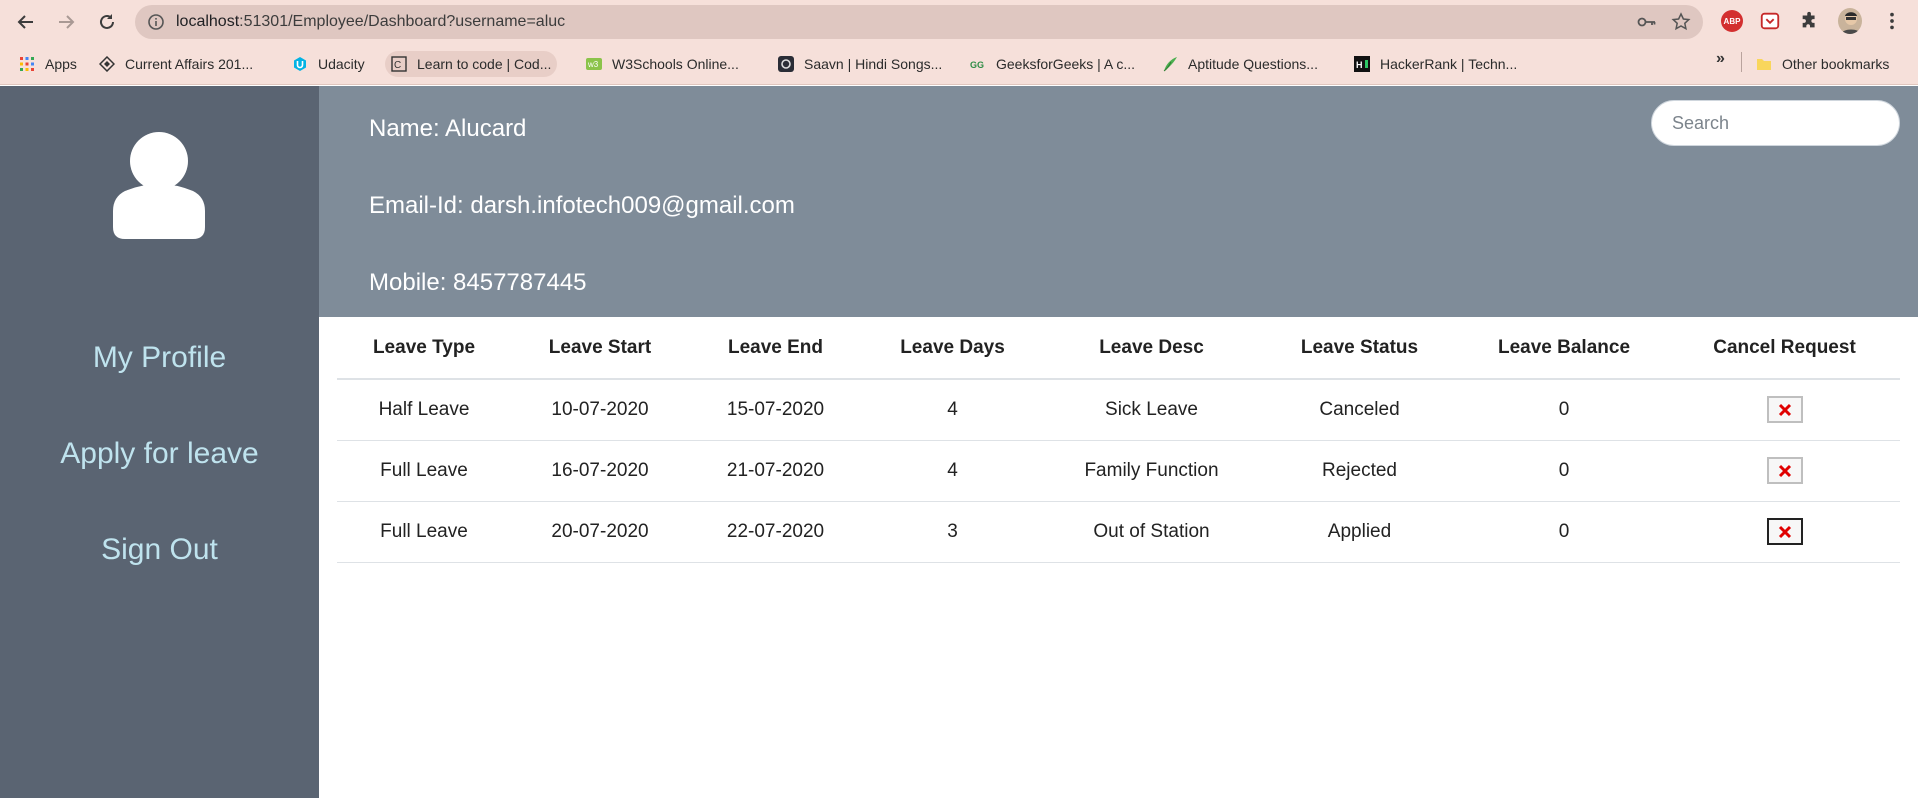  I want to click on column-header: Leave Status, so click(1359, 348).